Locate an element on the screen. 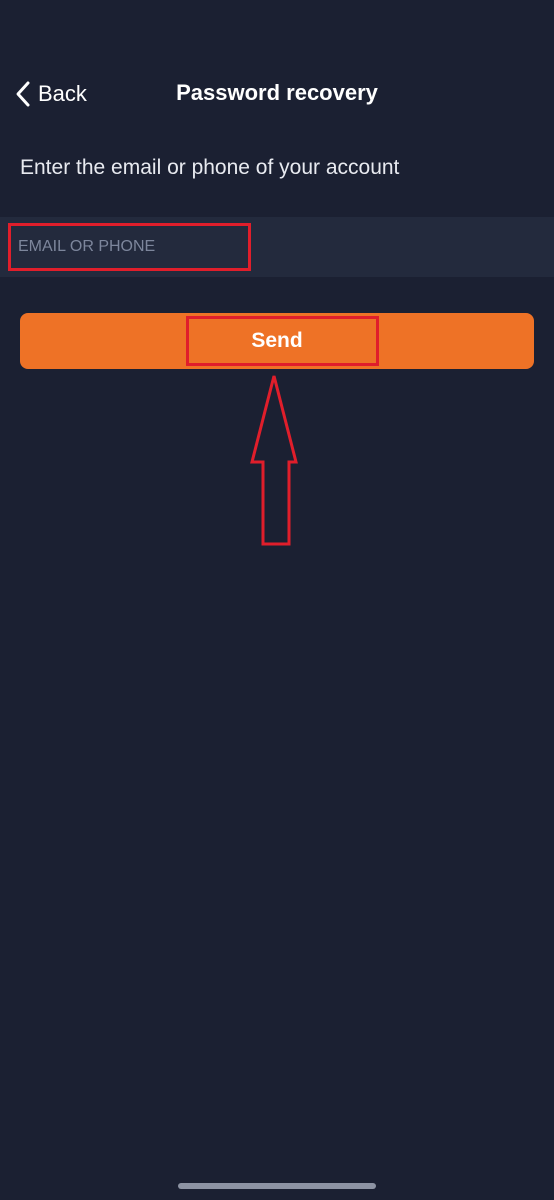 The image size is (554, 1200). back-label: Back is located at coordinates (62, 93).